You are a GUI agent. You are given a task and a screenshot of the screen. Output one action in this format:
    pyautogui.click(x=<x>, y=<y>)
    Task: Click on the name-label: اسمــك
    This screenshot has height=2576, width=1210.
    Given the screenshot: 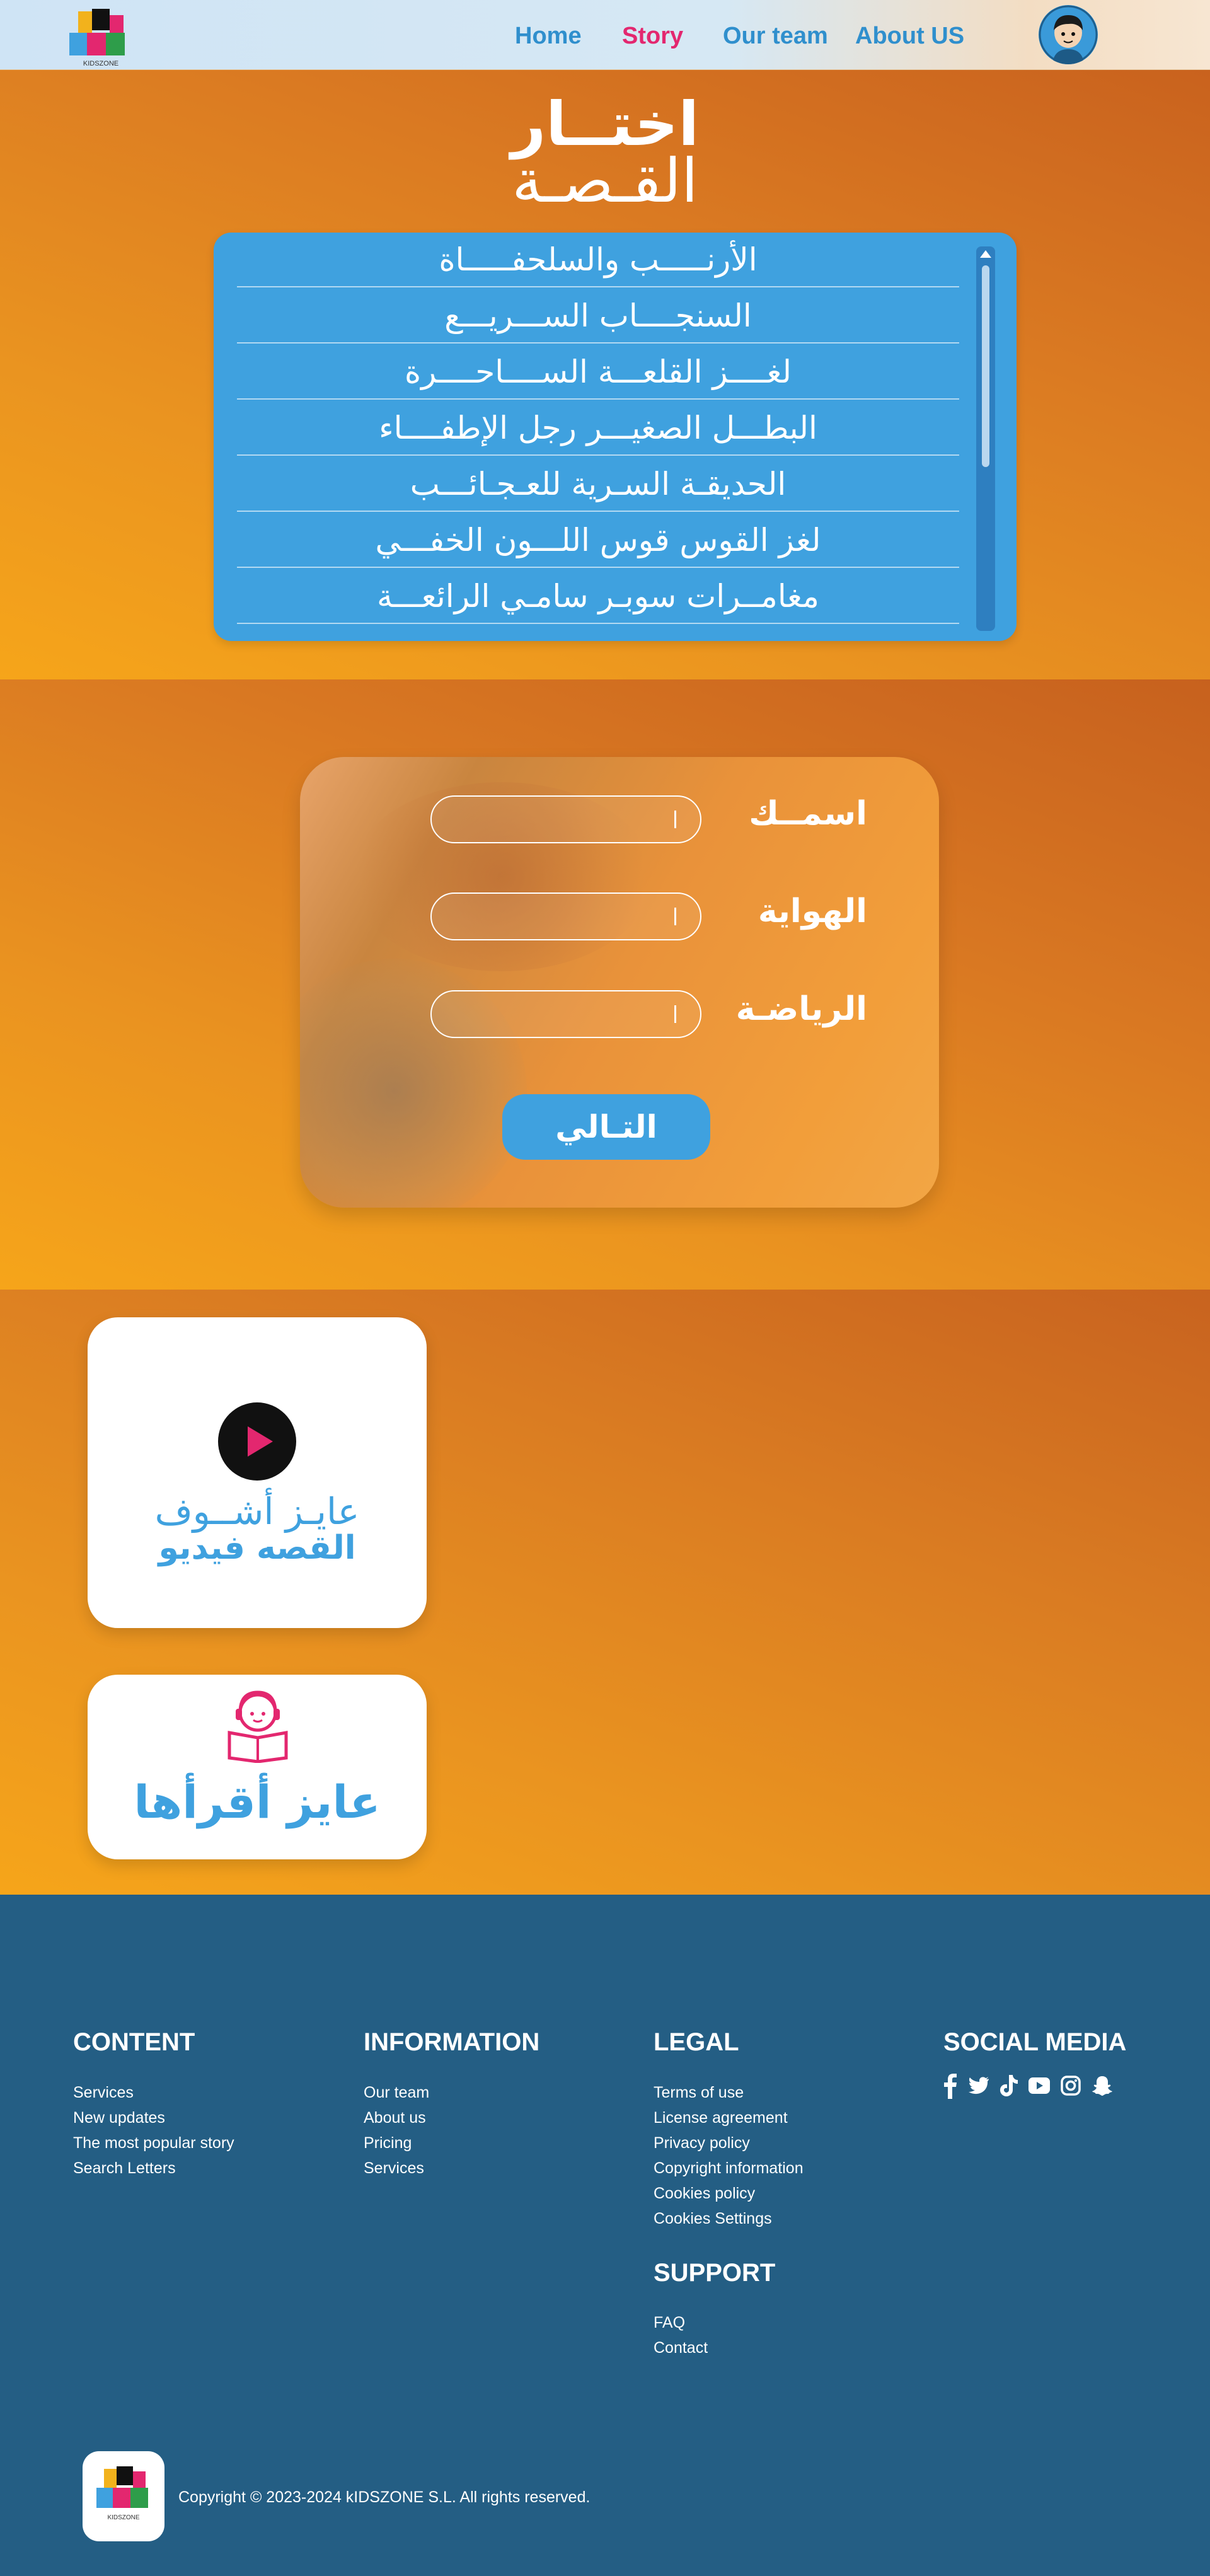 What is the action you would take?
    pyautogui.click(x=808, y=814)
    